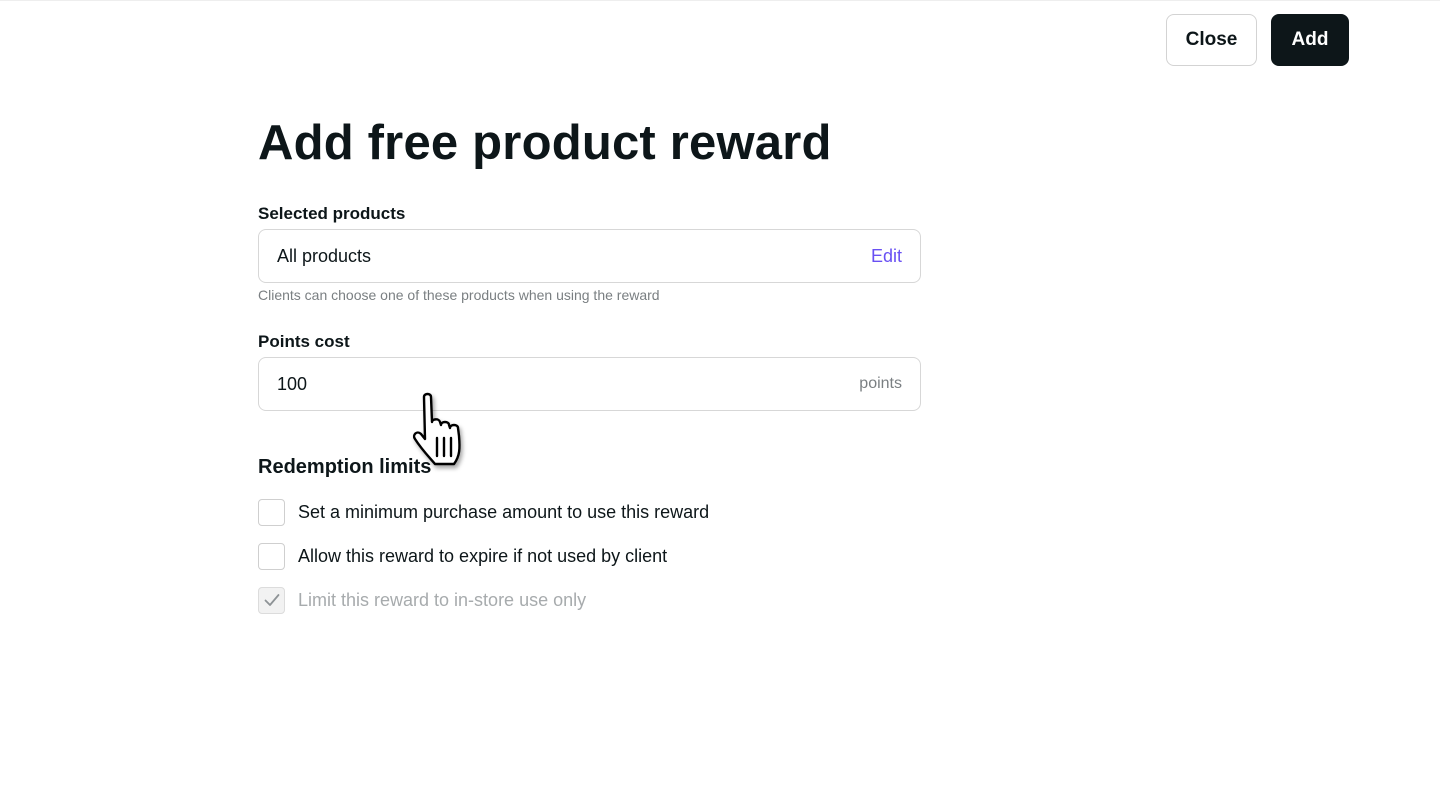 The height and width of the screenshot is (800, 1440). What do you see at coordinates (1211, 40) in the screenshot?
I see `close-button: Close` at bounding box center [1211, 40].